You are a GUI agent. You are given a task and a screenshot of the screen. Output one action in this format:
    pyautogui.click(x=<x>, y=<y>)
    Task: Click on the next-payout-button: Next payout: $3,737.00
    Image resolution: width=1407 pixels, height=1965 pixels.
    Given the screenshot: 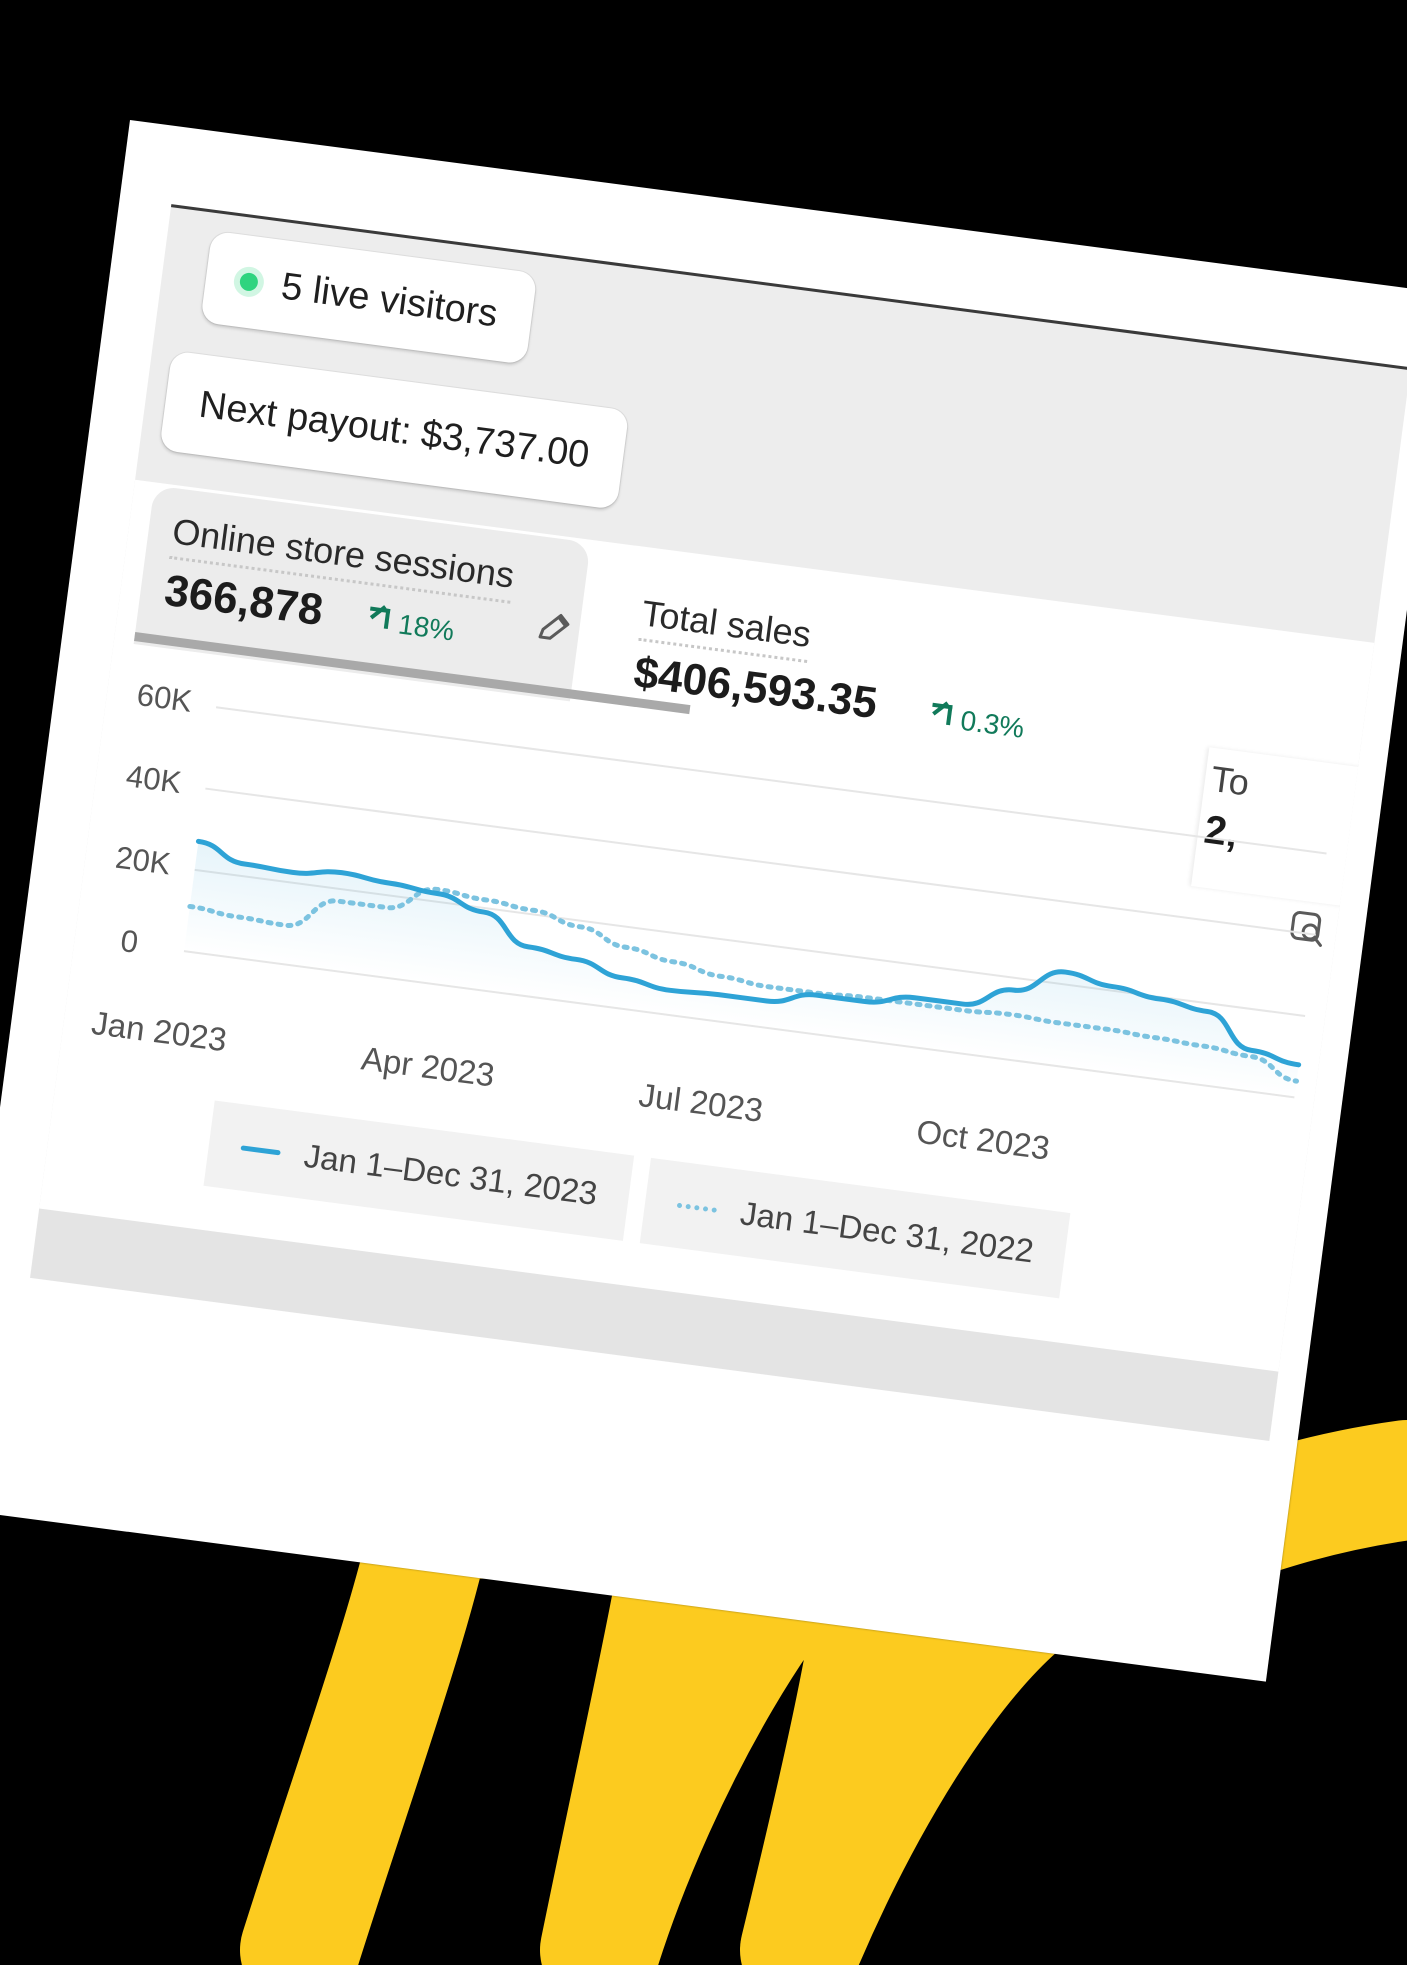 What is the action you would take?
    pyautogui.click(x=394, y=430)
    